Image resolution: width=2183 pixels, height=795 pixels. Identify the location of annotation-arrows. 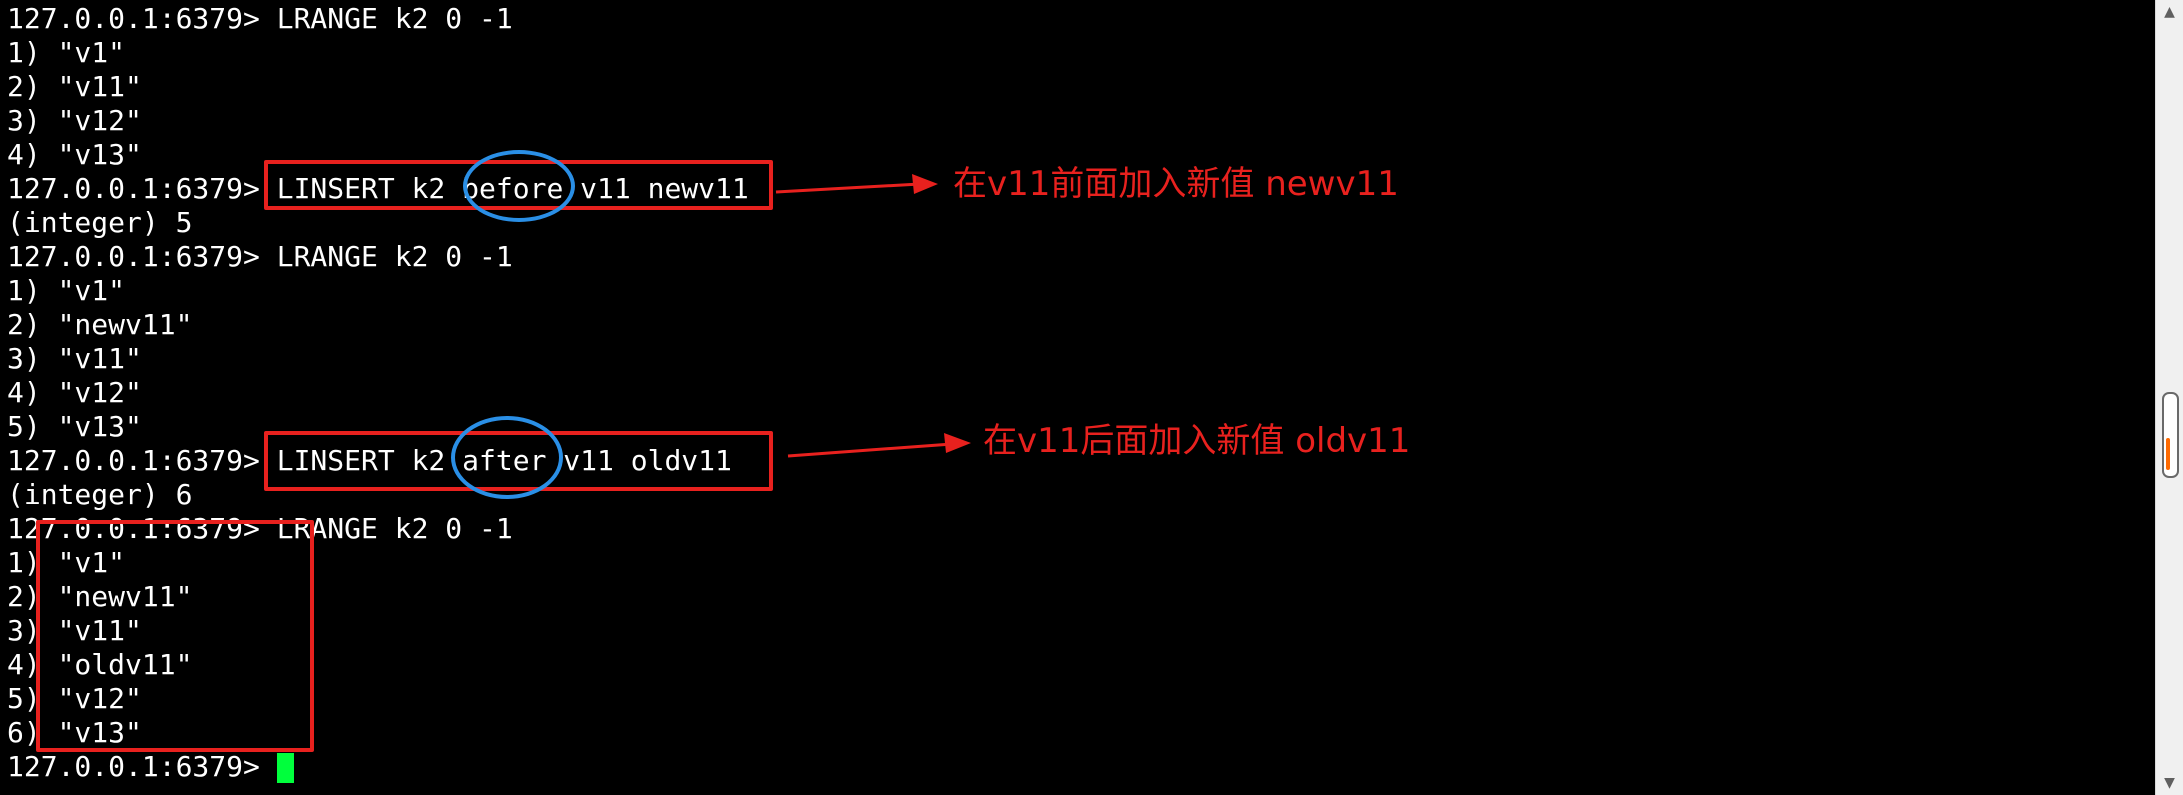
(873, 316).